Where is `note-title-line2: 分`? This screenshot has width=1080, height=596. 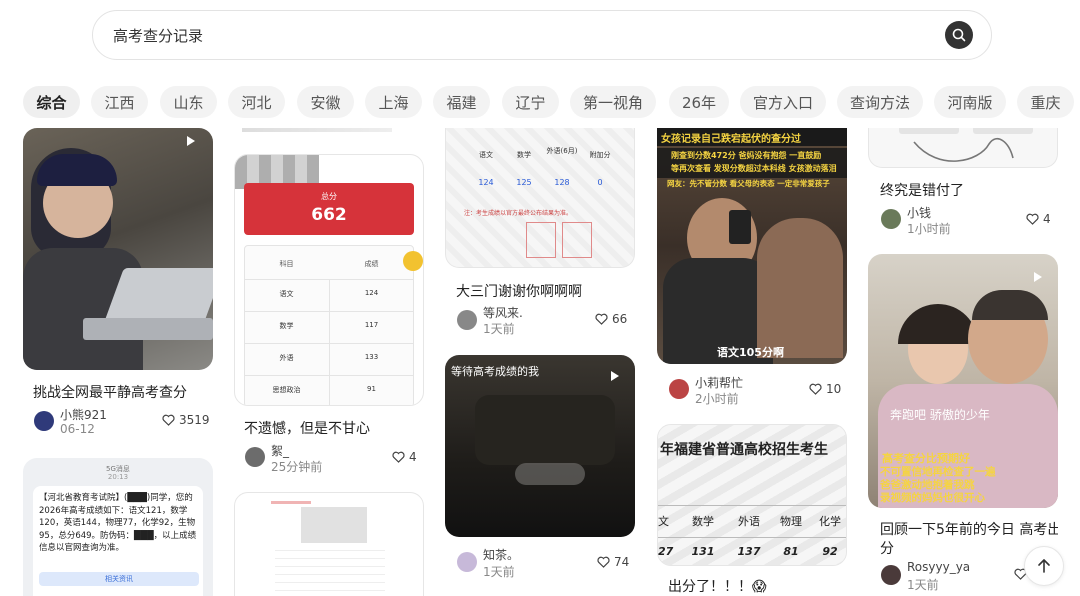
note-title-line2: 分 is located at coordinates (887, 548).